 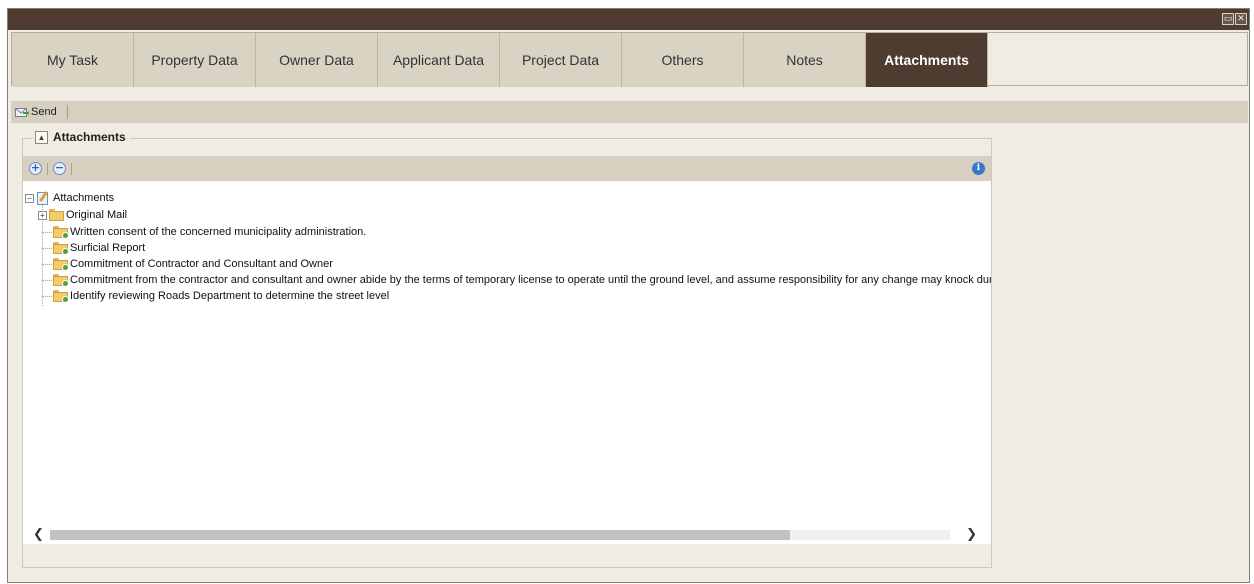 What do you see at coordinates (97, 215) in the screenshot?
I see `tree-item-label: Original Mail` at bounding box center [97, 215].